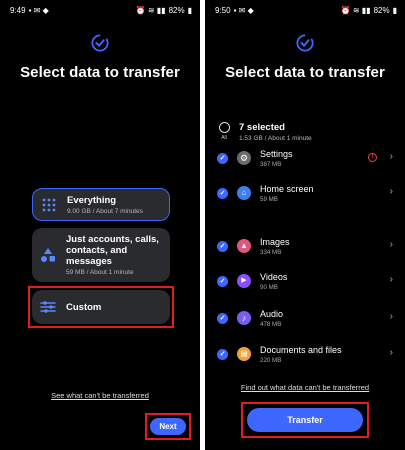 Image resolution: width=405 pixels, height=450 pixels. Describe the element at coordinates (271, 360) in the screenshot. I see `item-size: 220 MB` at that location.